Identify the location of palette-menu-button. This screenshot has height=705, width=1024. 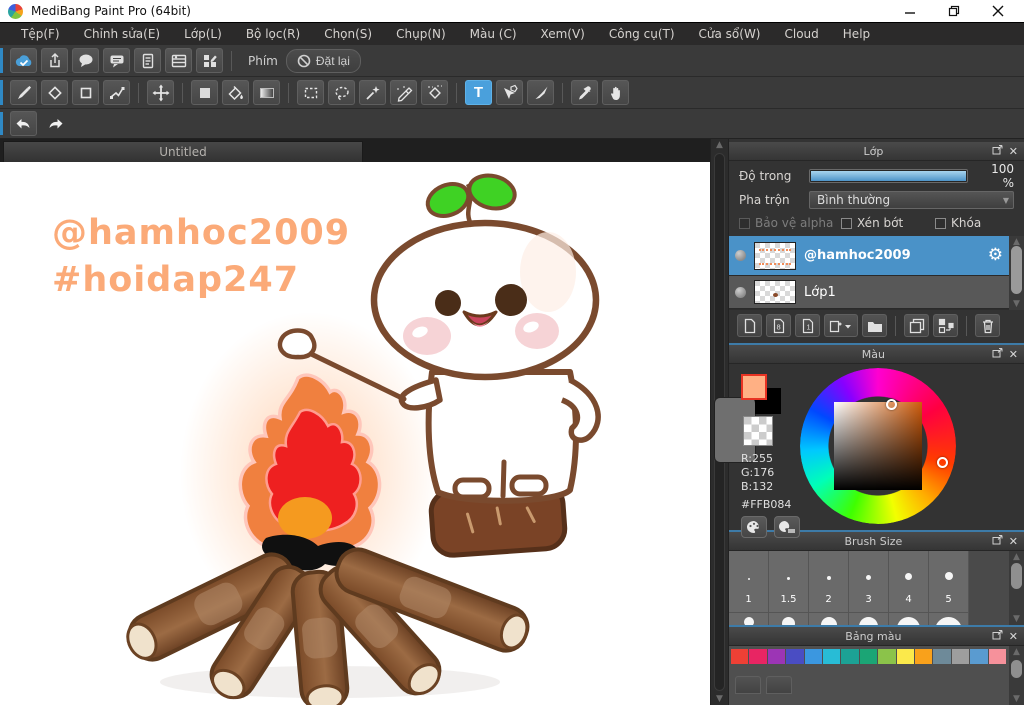
(779, 685).